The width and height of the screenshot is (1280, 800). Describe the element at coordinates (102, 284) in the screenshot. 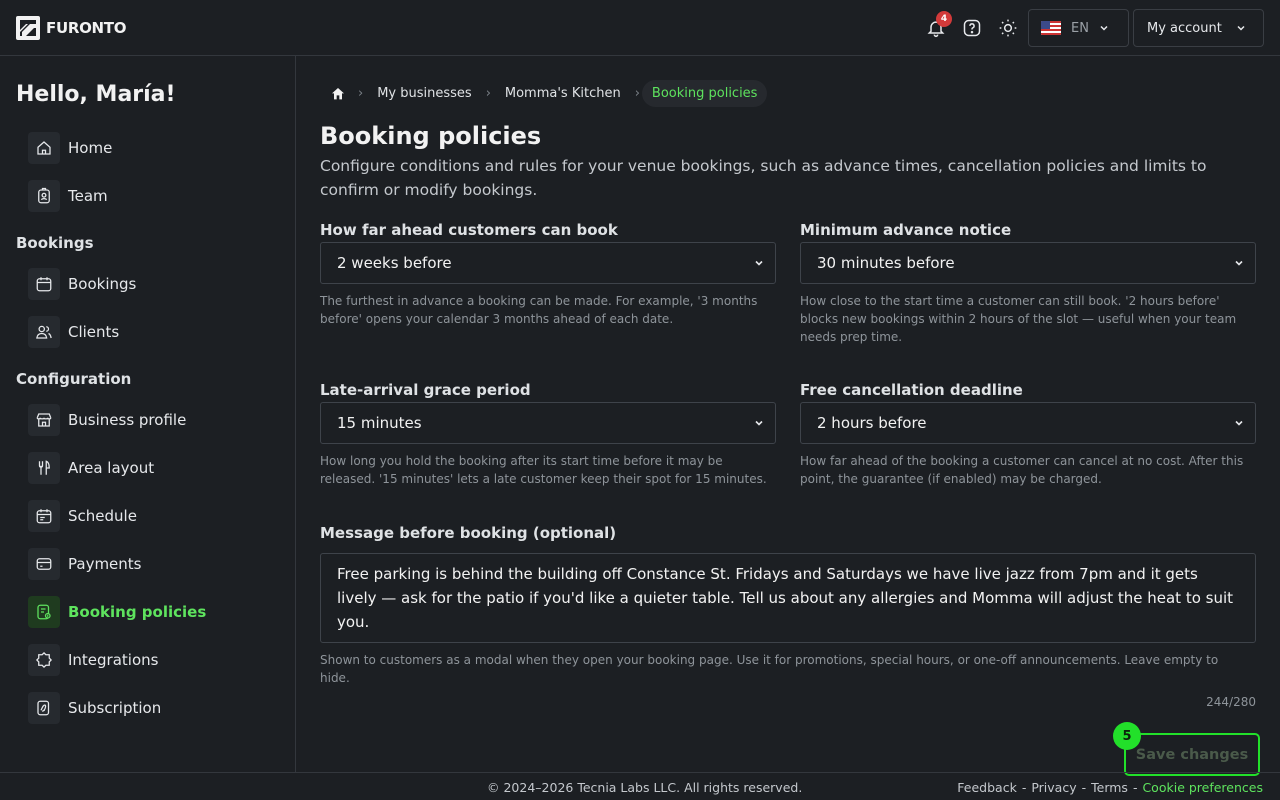

I see `sidebar-item-label: Bookings` at that location.